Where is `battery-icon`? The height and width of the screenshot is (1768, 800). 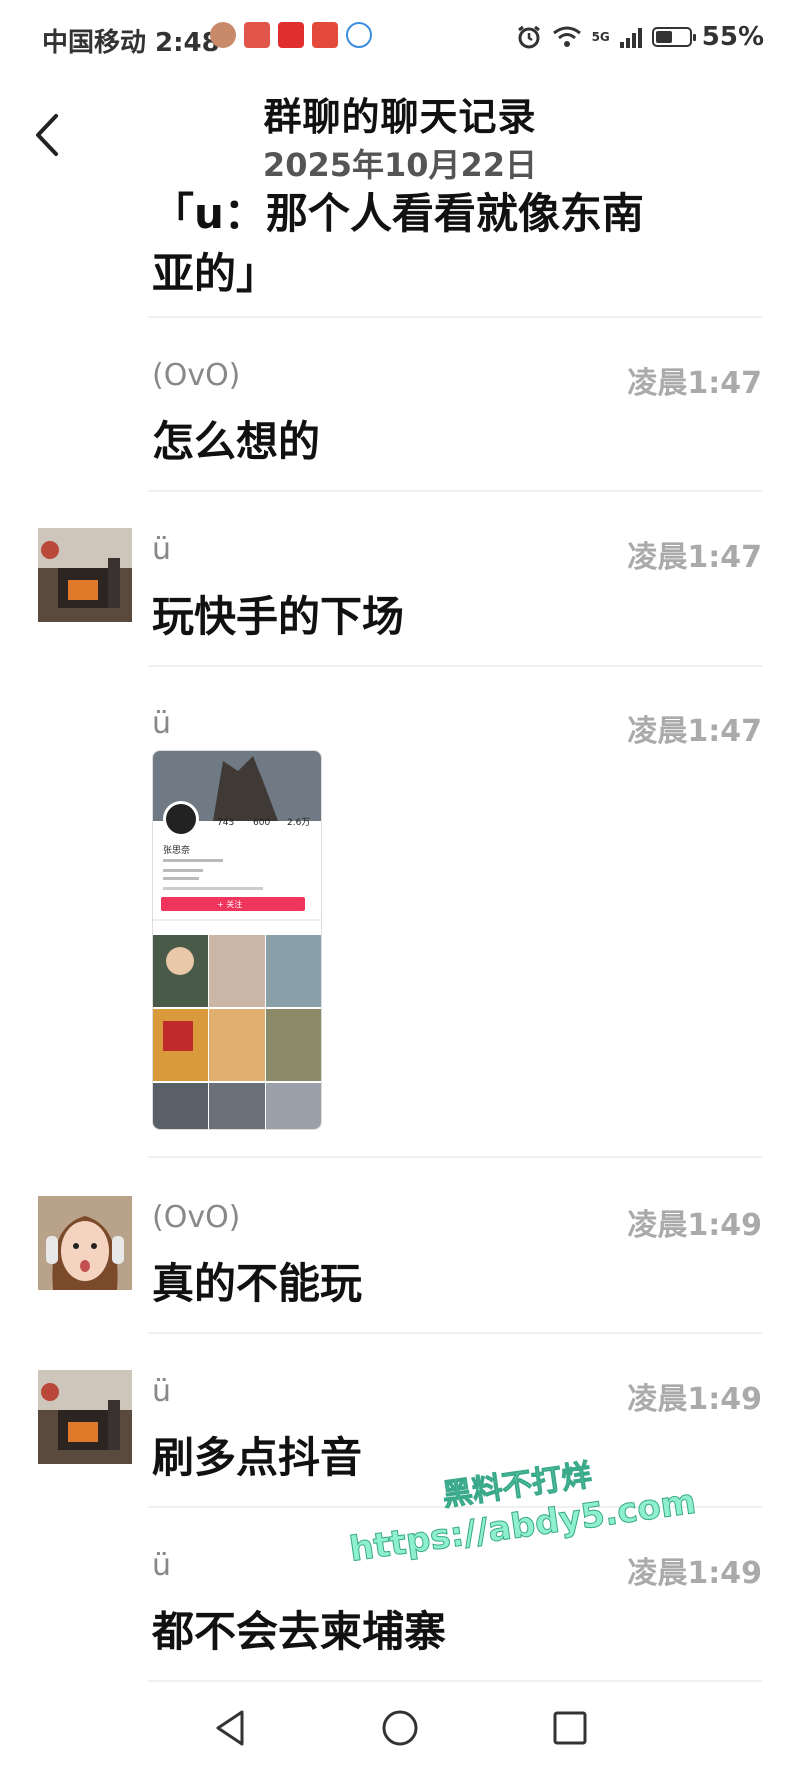
battery-icon is located at coordinates (673, 37).